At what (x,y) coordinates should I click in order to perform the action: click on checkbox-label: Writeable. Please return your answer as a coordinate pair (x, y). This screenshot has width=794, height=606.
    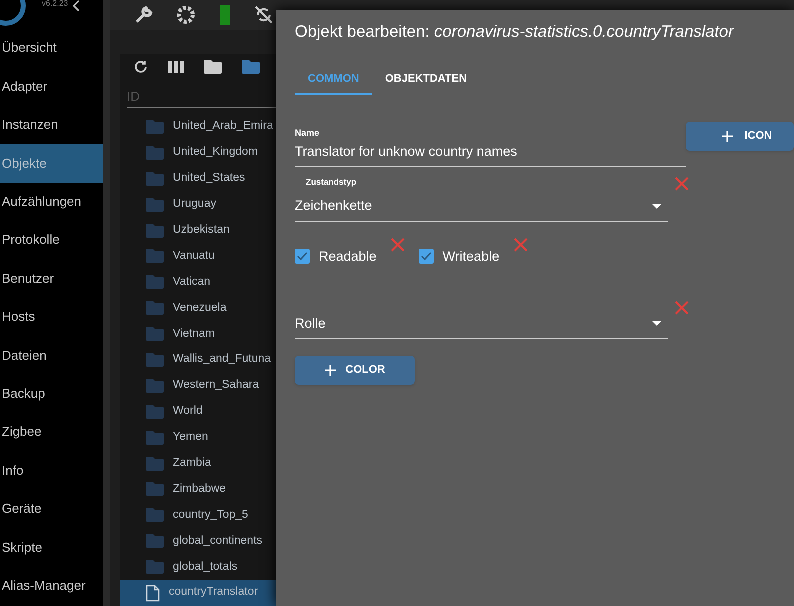
    Looking at the image, I should click on (471, 257).